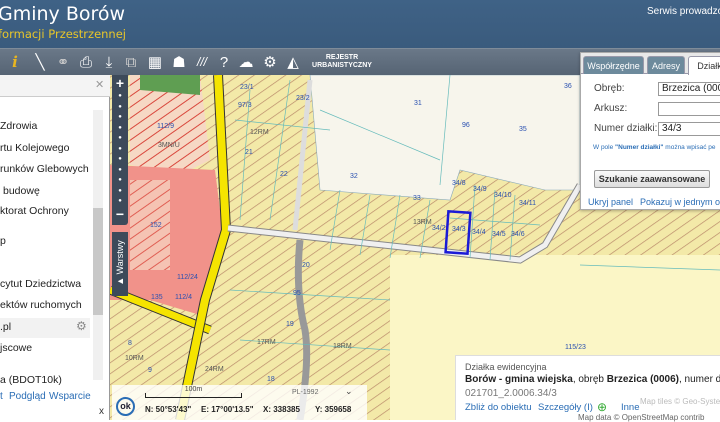 Image resolution: width=720 pixels, height=422 pixels. Describe the element at coordinates (193, 395) in the screenshot. I see `scale-bar` at that location.